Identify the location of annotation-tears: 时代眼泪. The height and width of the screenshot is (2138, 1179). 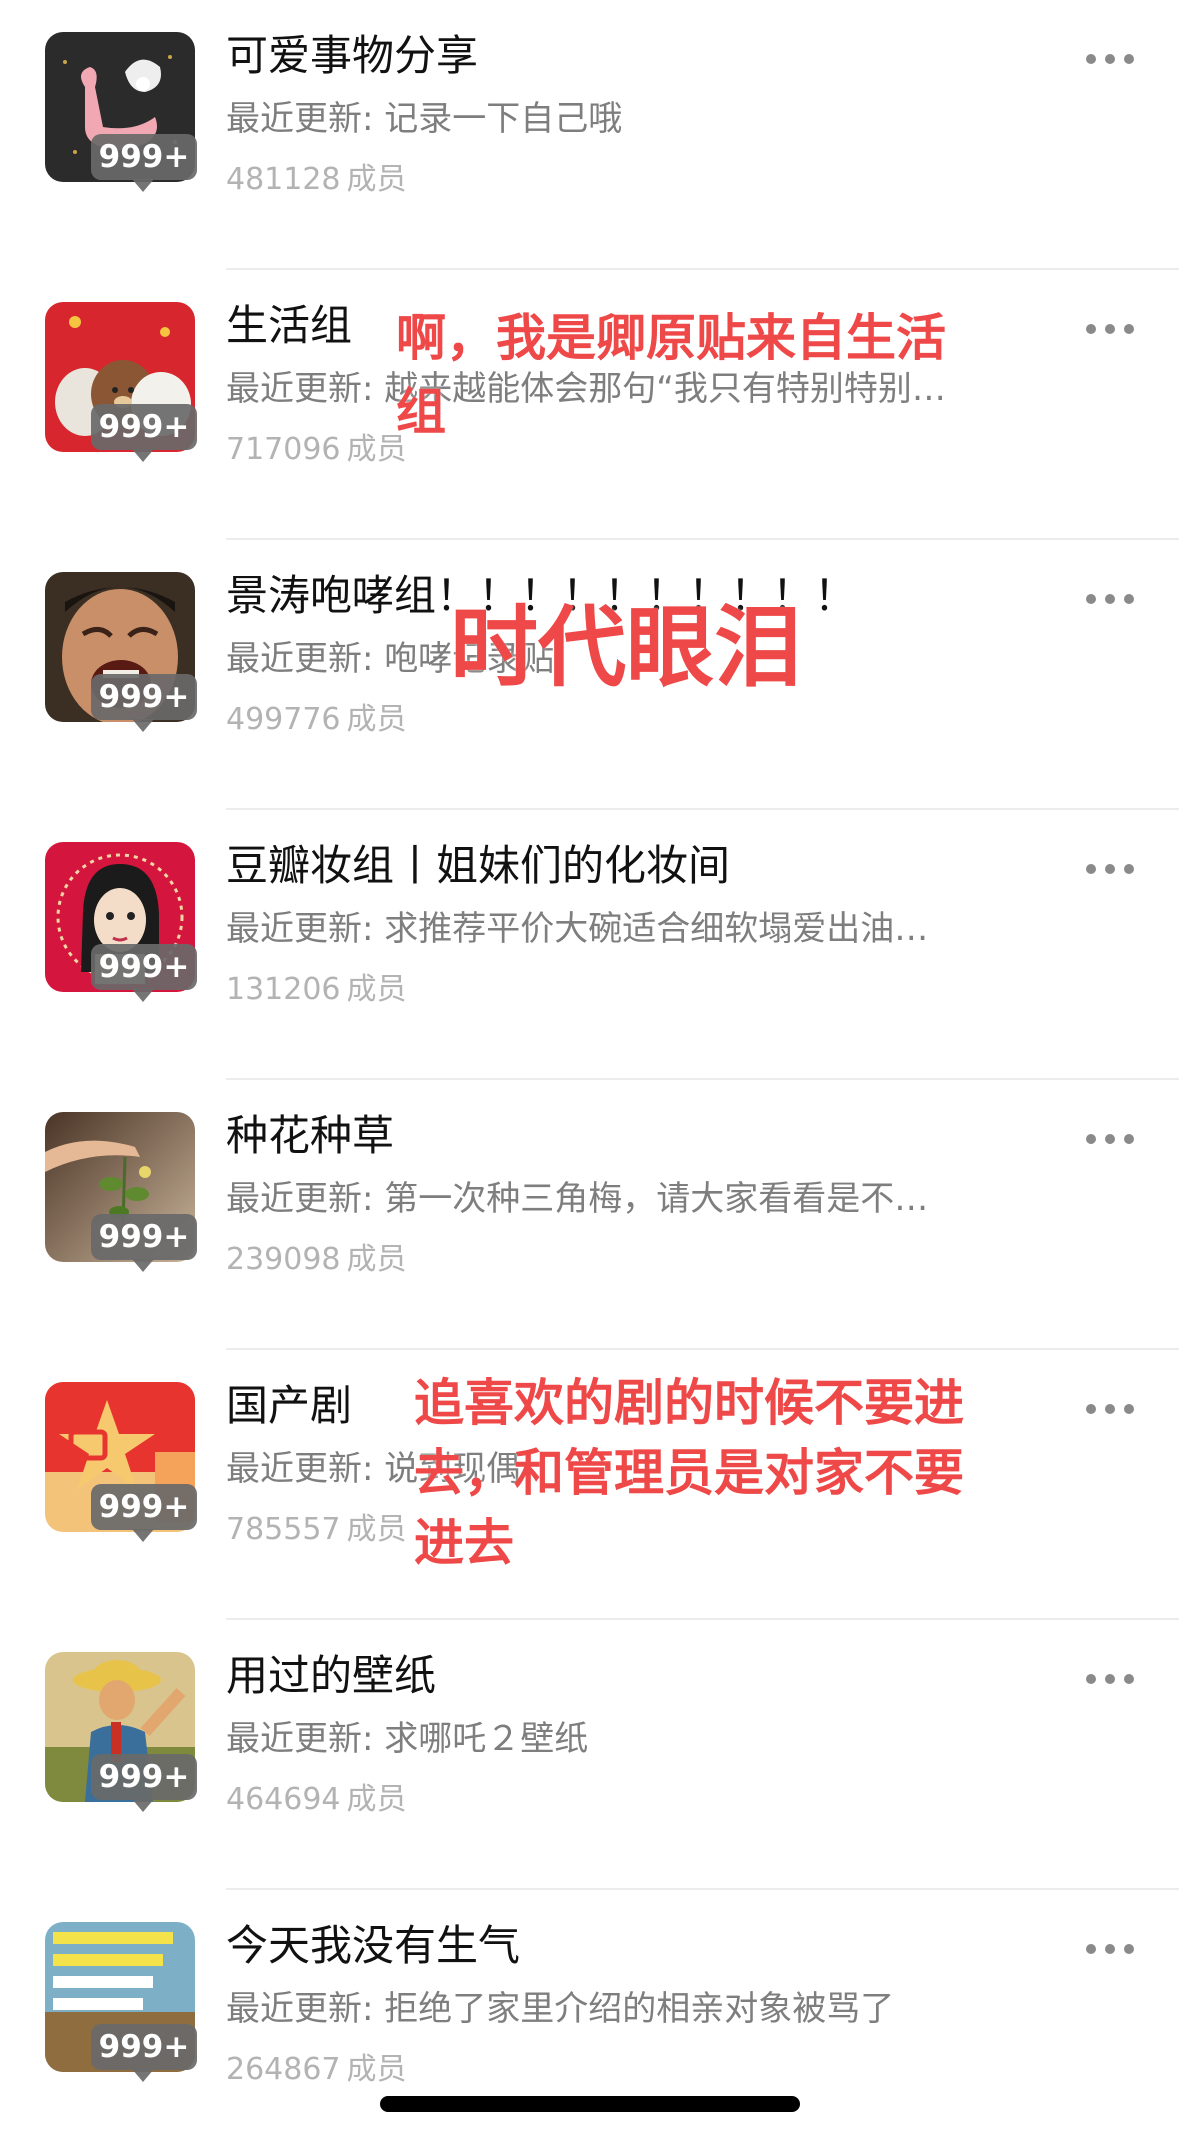
(626, 647).